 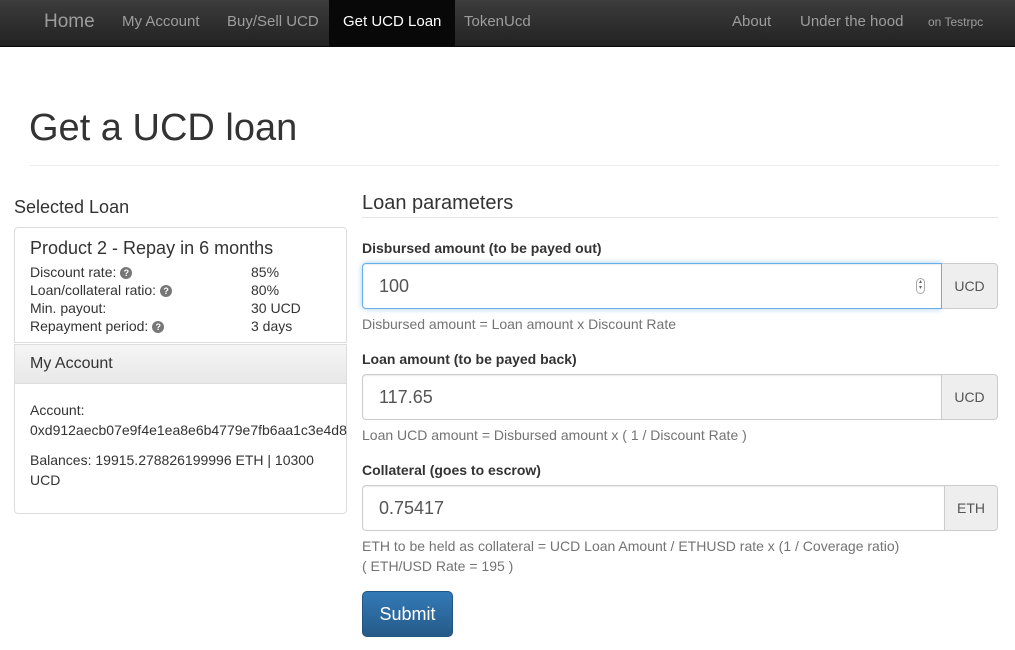 What do you see at coordinates (89, 326) in the screenshot?
I see `repayment-period-label: Repayment period:` at bounding box center [89, 326].